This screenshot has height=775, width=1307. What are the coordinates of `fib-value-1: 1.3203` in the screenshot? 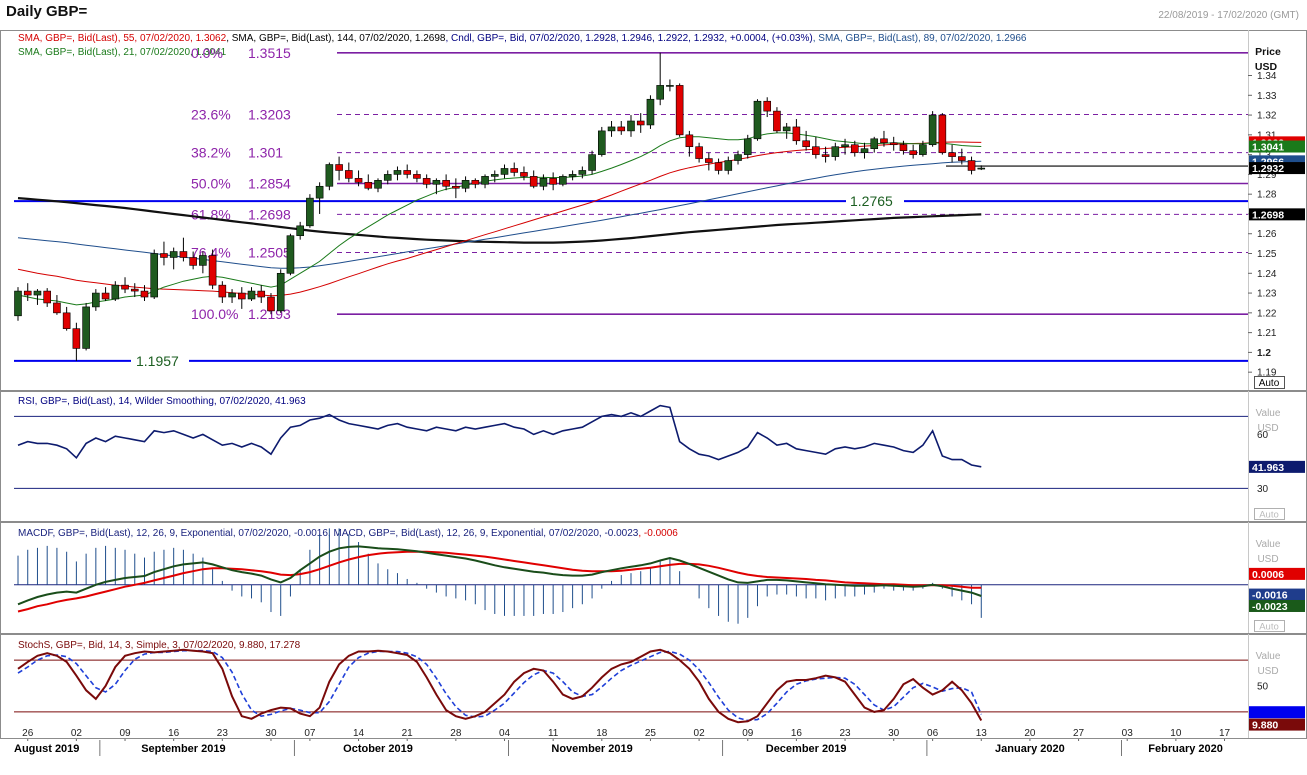 It's located at (269, 114).